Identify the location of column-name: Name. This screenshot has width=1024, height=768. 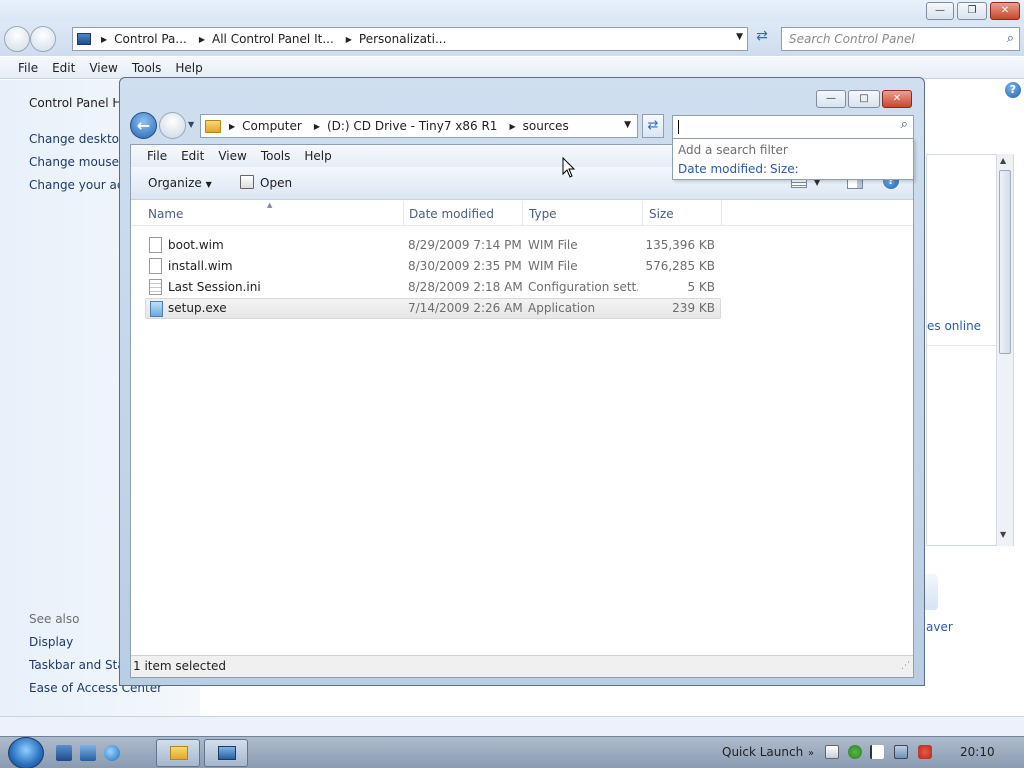
(165, 214).